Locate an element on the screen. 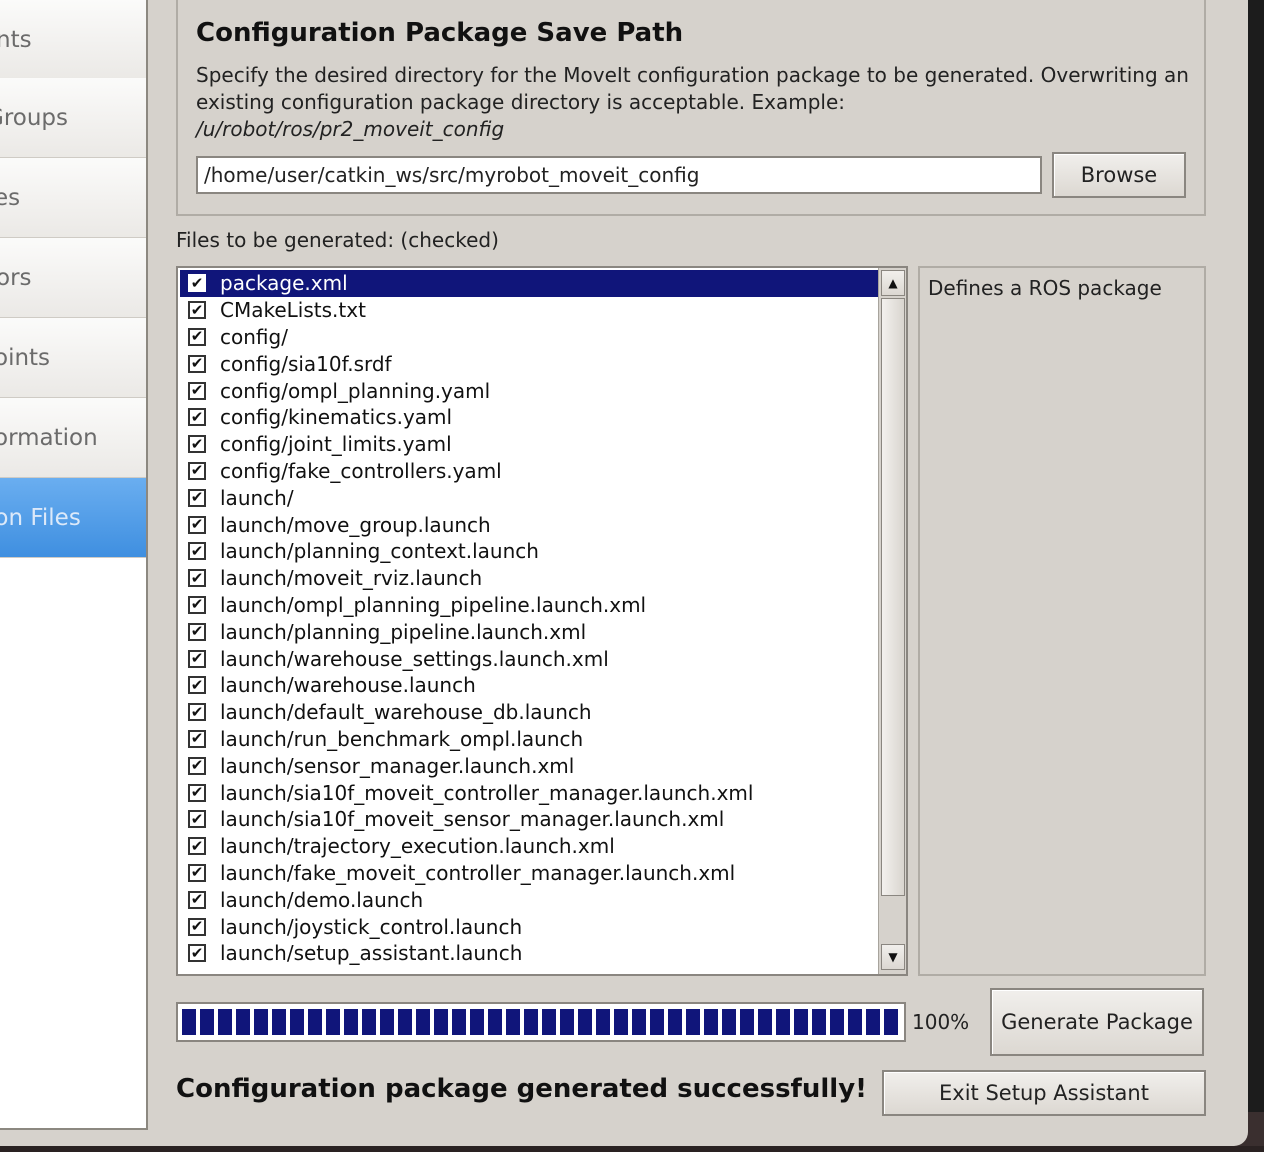  generate-package-button: Generate Package is located at coordinates (1097, 1022).